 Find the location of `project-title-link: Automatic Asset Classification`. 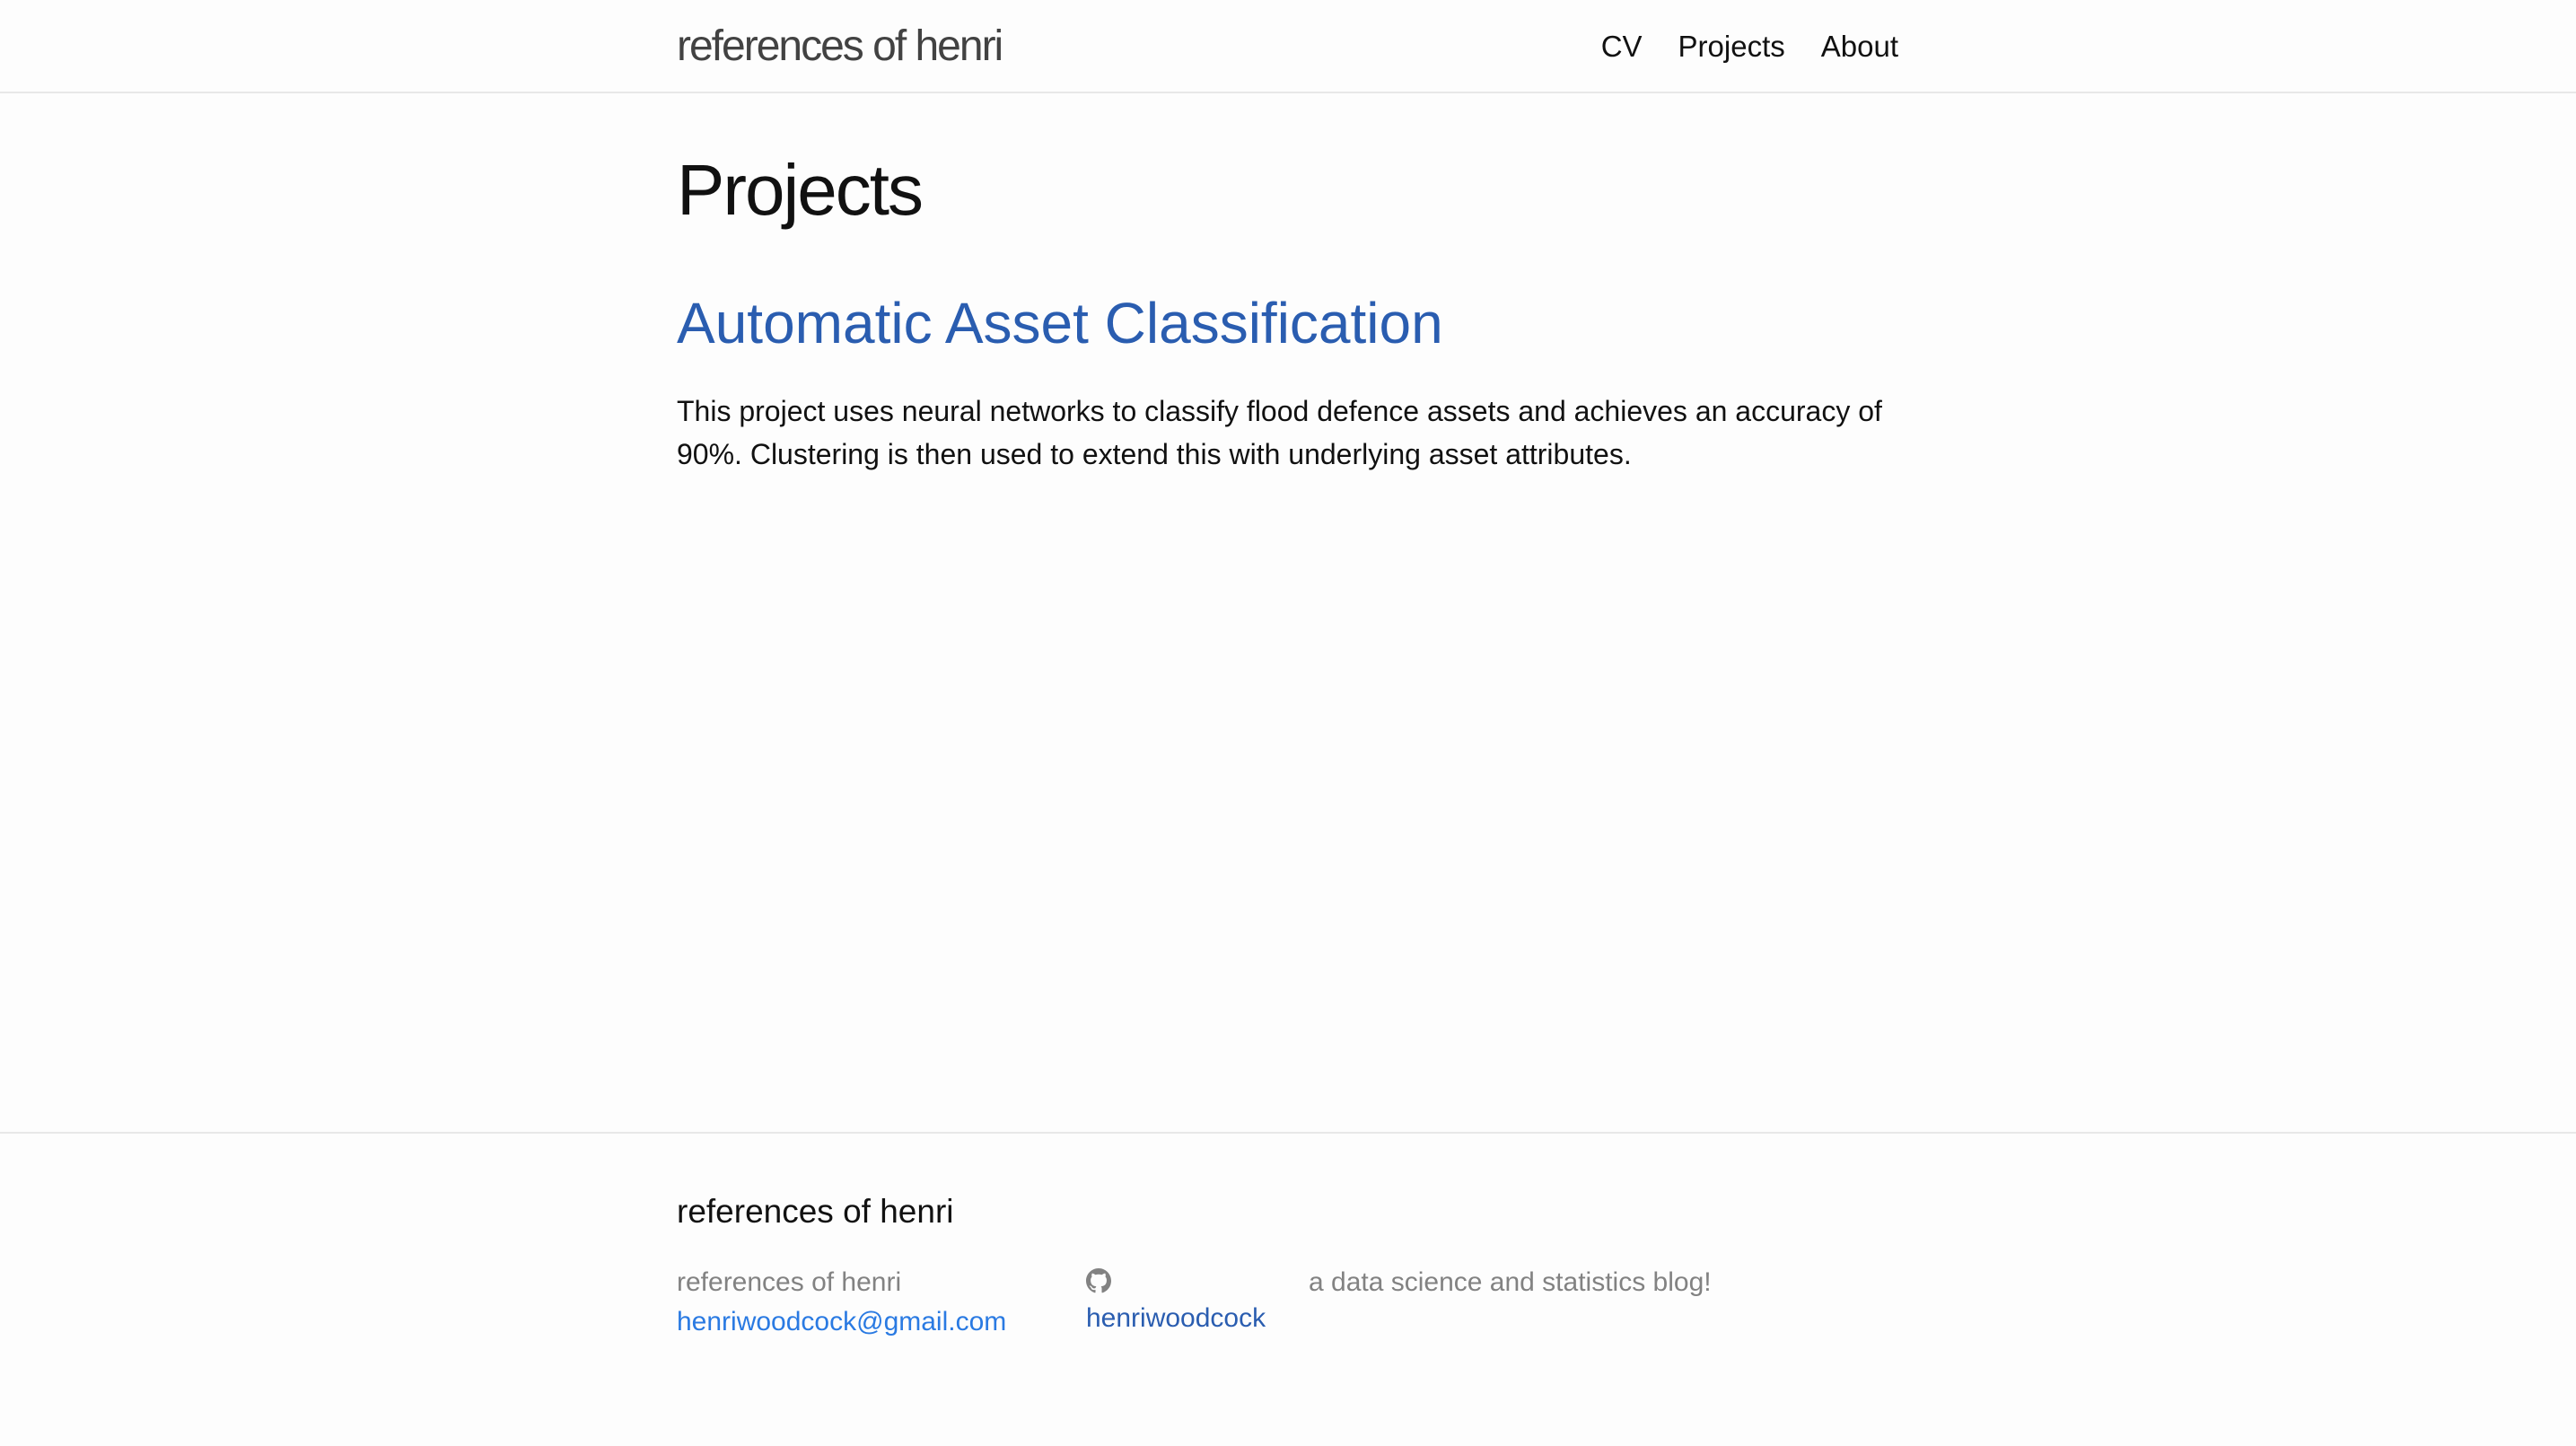

project-title-link: Automatic Asset Classification is located at coordinates (1060, 323).